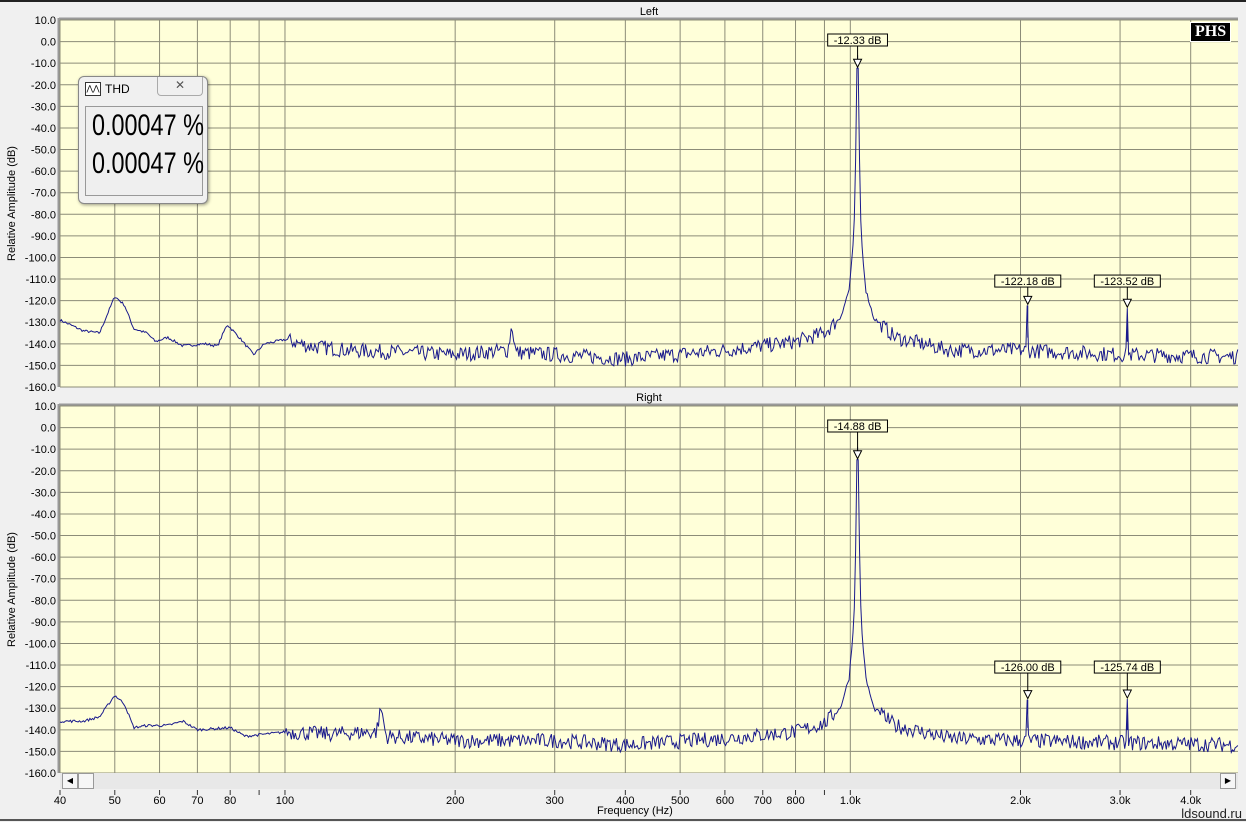  I want to click on thd-left-value: 0.00047 %, so click(148, 125).